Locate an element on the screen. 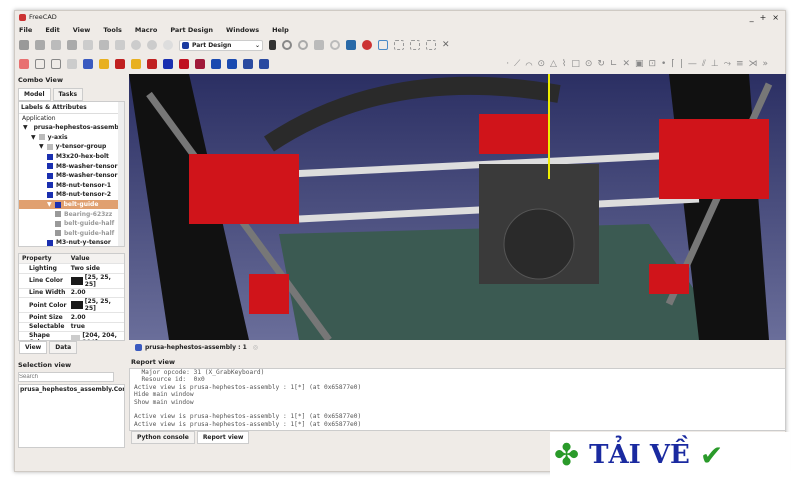 Image resolution: width=800 pixels, height=485 pixels. groove-icon is located at coordinates (152, 64).